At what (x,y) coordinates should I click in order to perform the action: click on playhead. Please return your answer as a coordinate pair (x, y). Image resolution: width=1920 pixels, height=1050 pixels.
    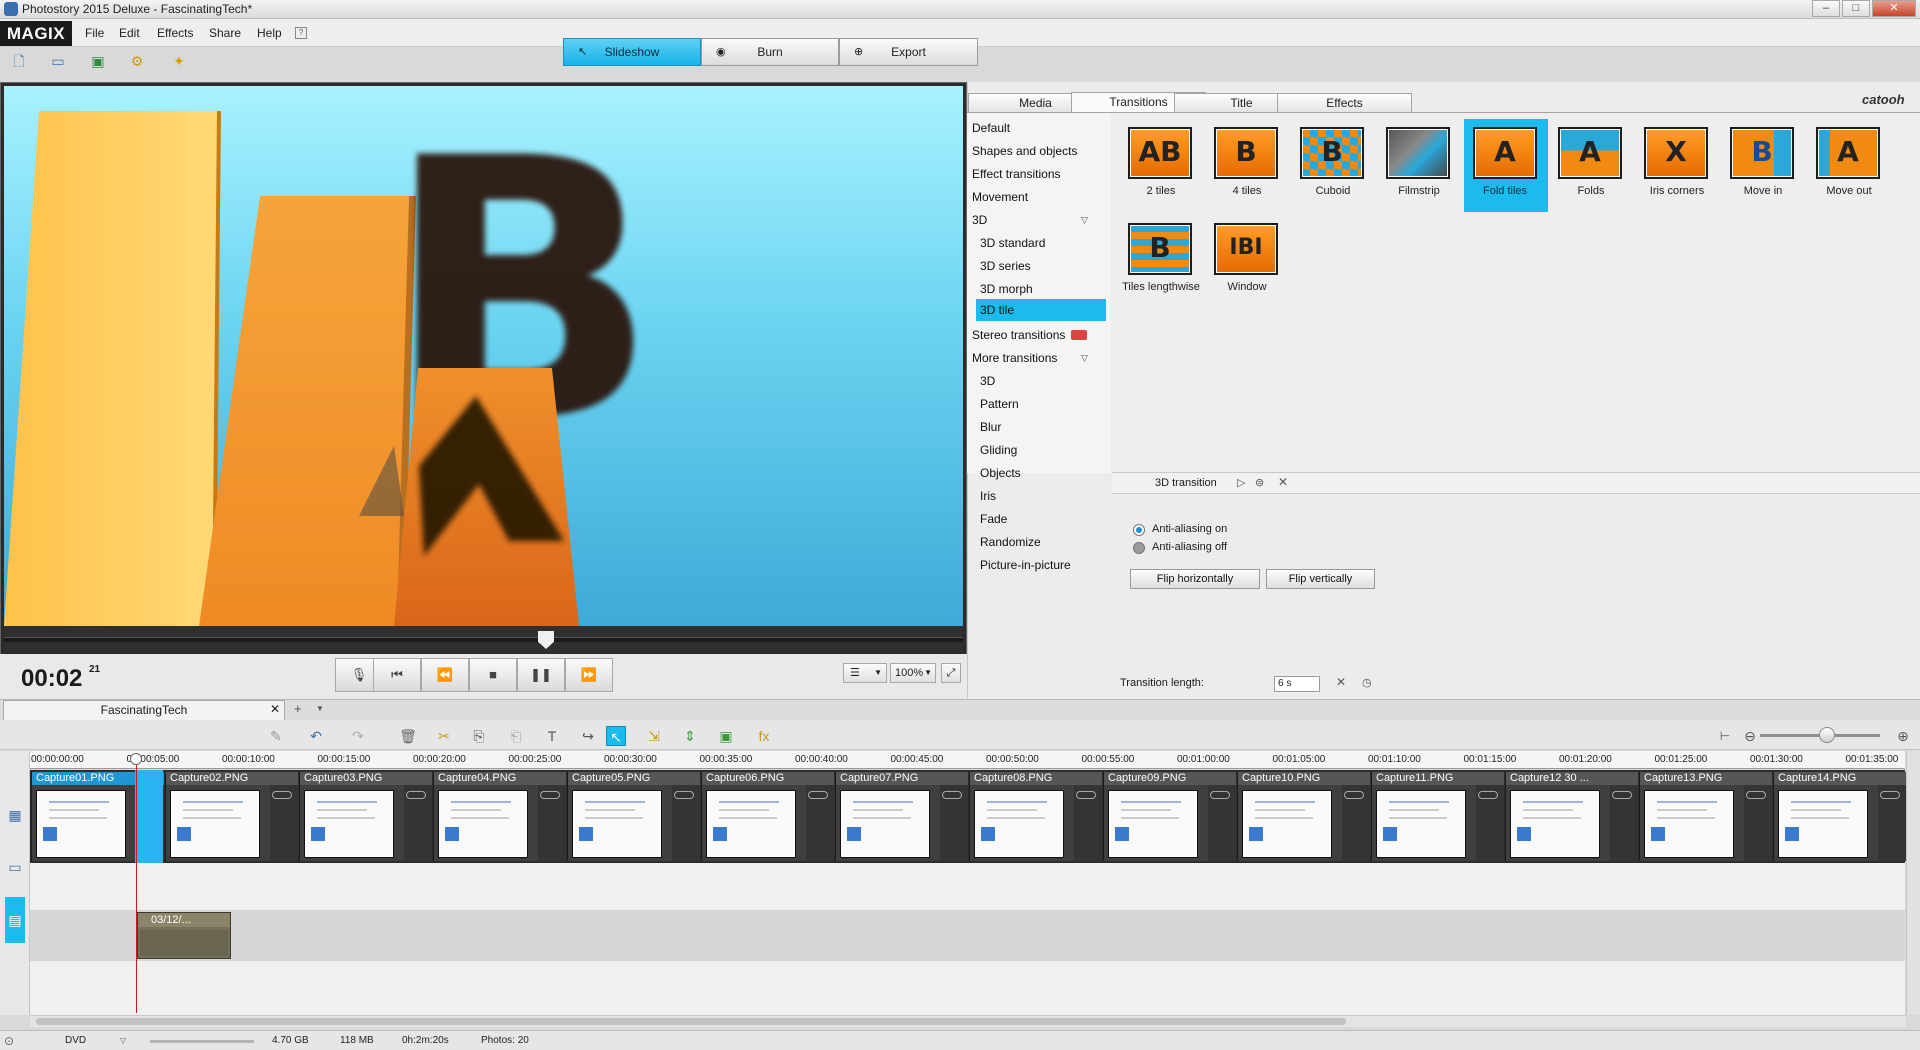
    Looking at the image, I should click on (136, 885).